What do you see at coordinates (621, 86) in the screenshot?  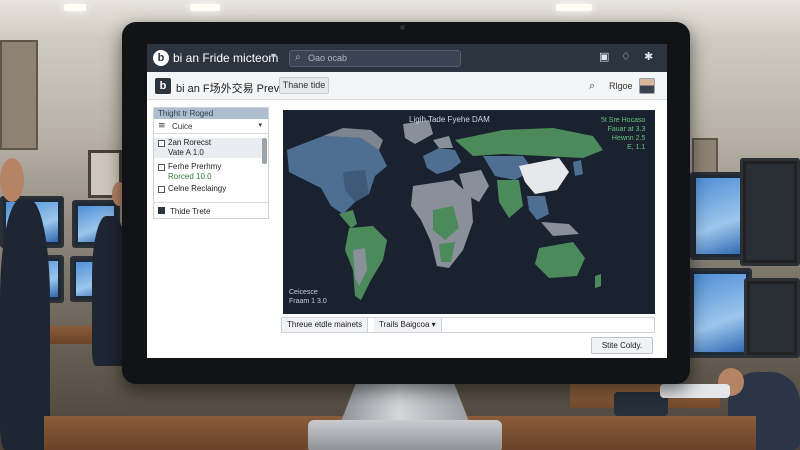 I see `user-name: Rlgoe` at bounding box center [621, 86].